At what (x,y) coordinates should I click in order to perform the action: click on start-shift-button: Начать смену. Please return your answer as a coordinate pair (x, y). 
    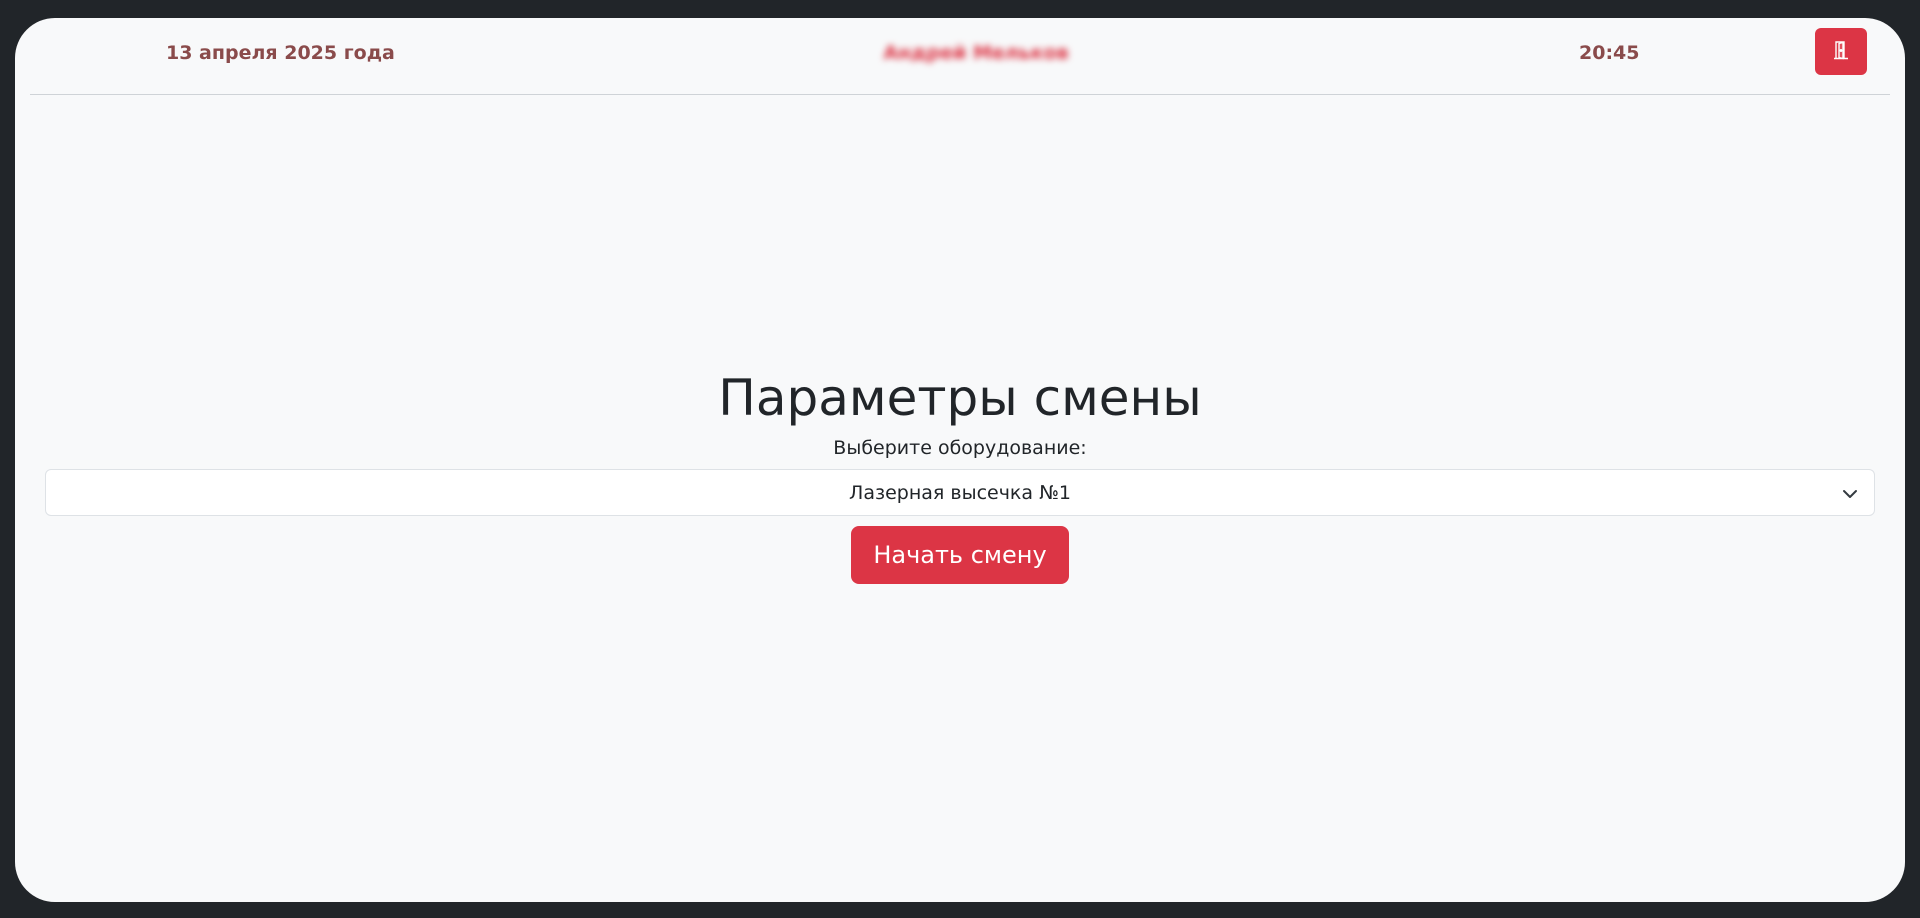
    Looking at the image, I should click on (960, 555).